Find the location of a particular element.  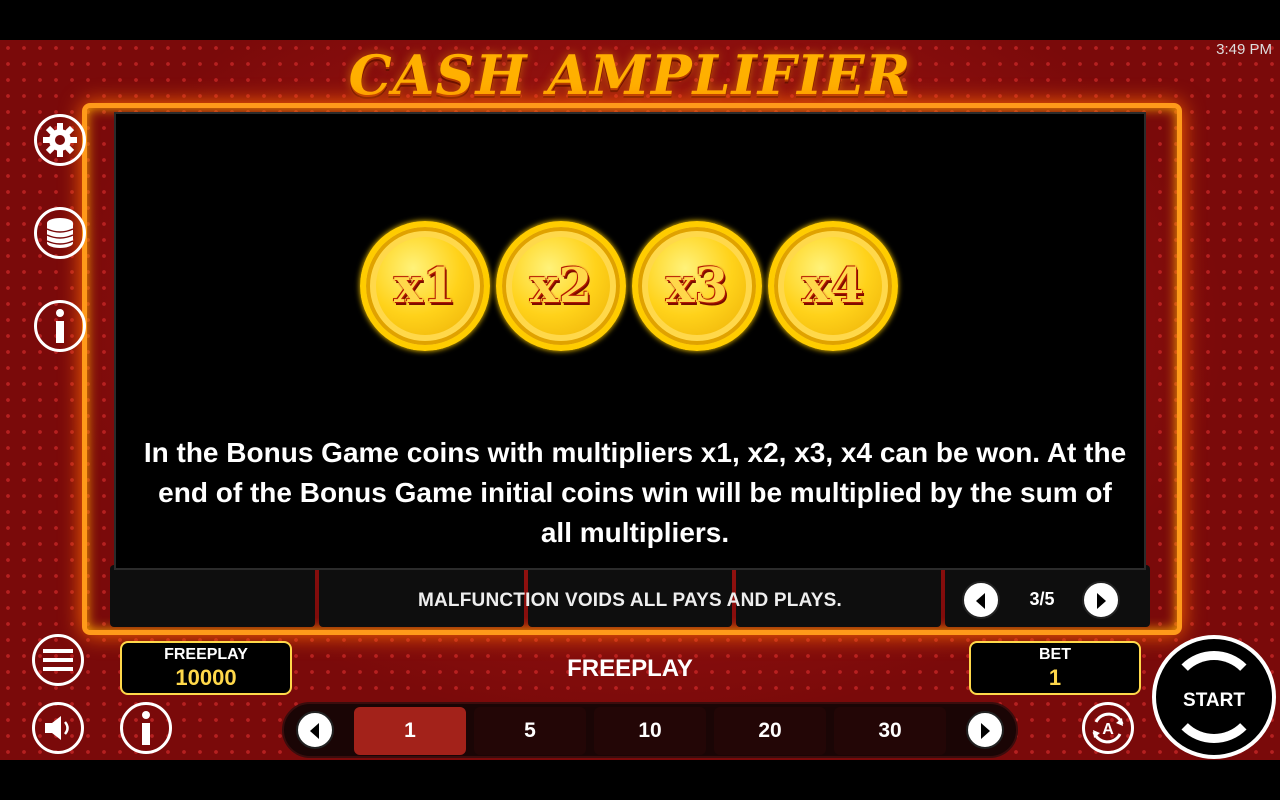

info-button is located at coordinates (60, 326).